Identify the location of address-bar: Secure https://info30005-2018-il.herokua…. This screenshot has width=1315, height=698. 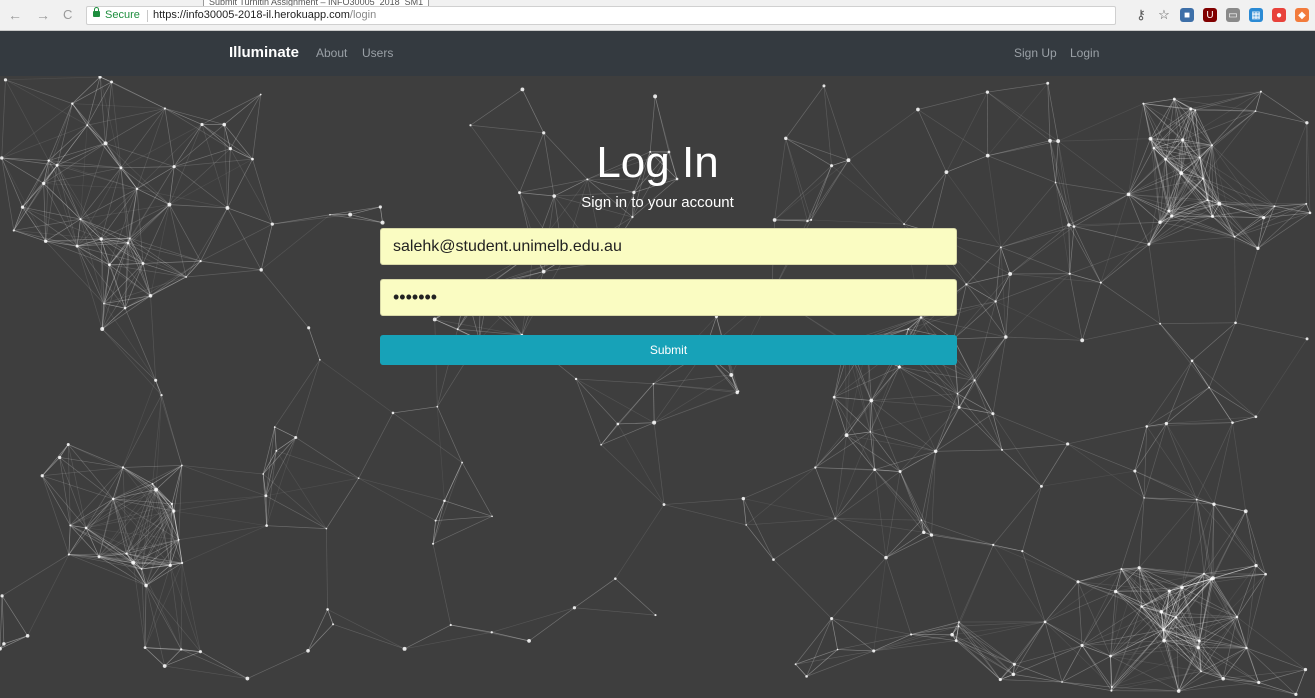
(601, 15).